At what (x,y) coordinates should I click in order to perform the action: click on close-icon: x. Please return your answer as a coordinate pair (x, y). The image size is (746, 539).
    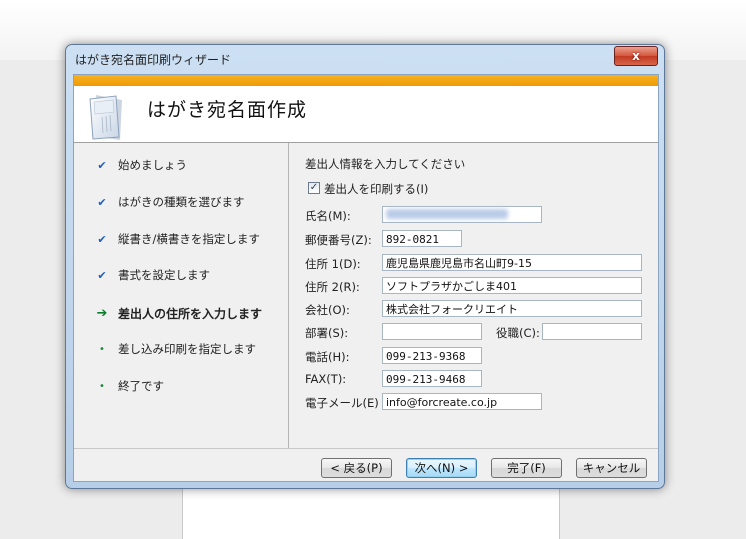
    Looking at the image, I should click on (636, 56).